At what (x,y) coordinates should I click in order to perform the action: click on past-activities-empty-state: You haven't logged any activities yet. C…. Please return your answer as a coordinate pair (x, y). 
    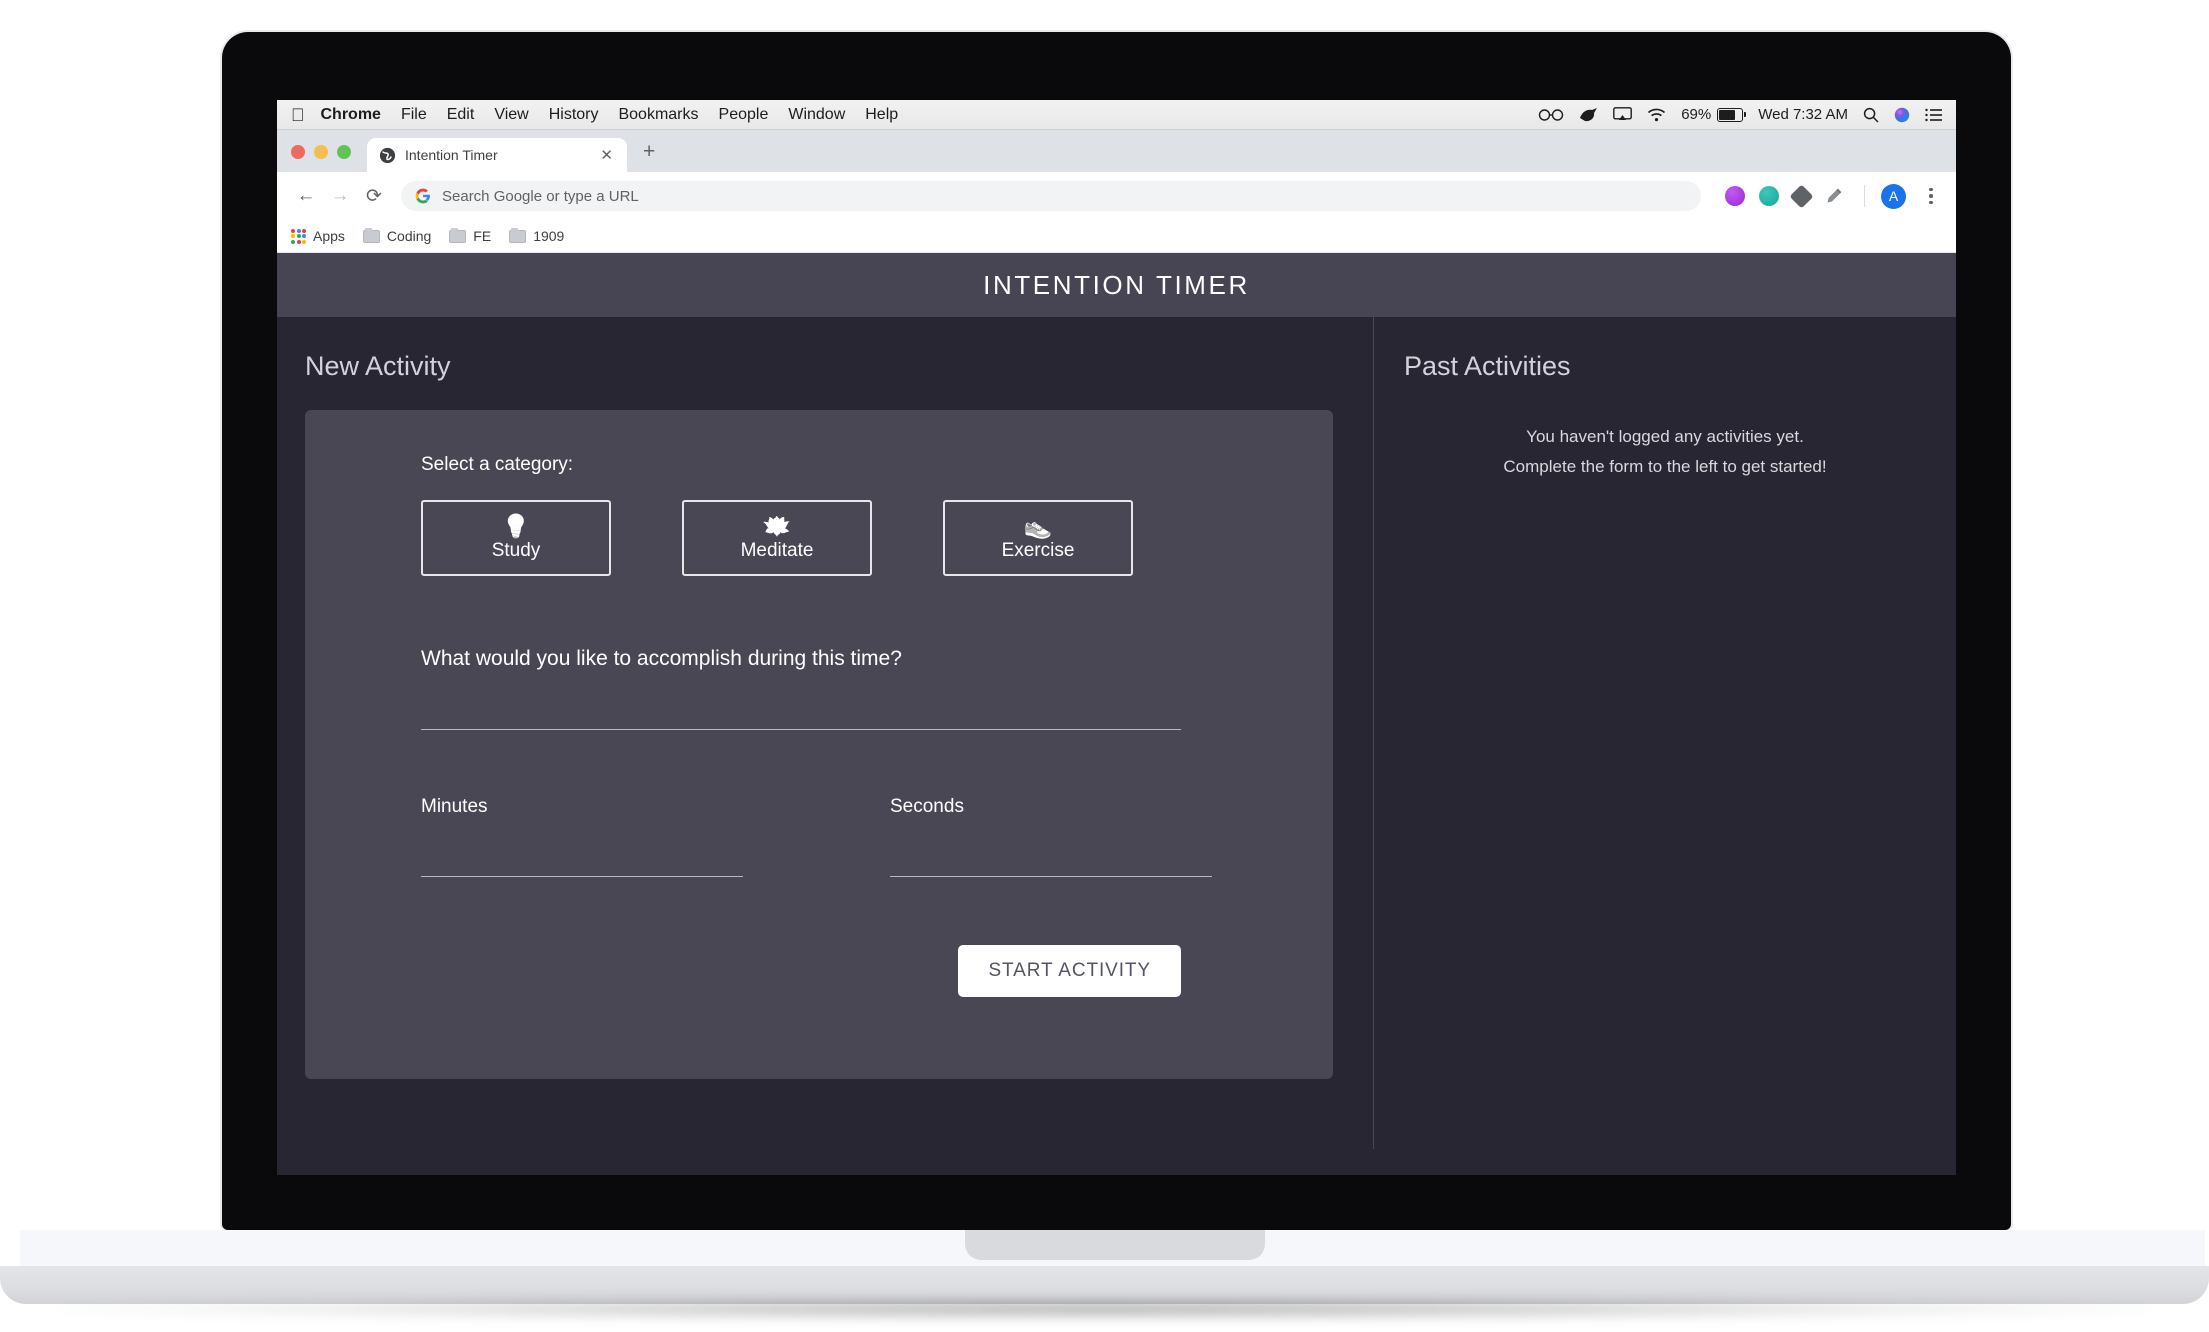
    Looking at the image, I should click on (1665, 452).